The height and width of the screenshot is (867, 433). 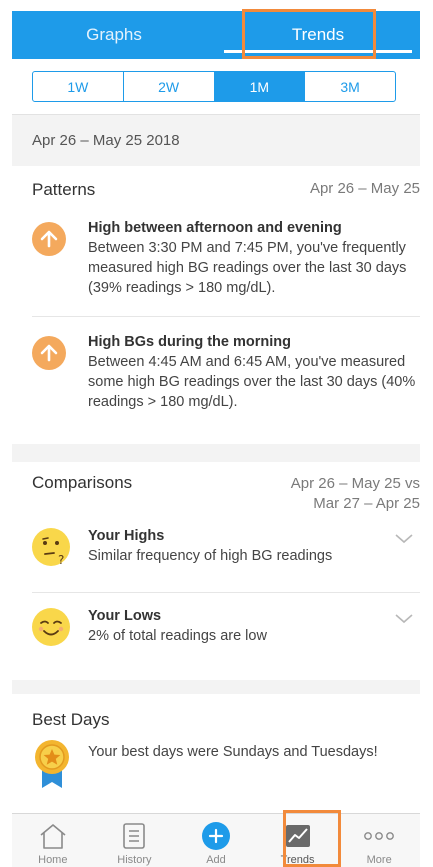 I want to click on patterns-range: Apr 26 – May 25, so click(x=364, y=188).